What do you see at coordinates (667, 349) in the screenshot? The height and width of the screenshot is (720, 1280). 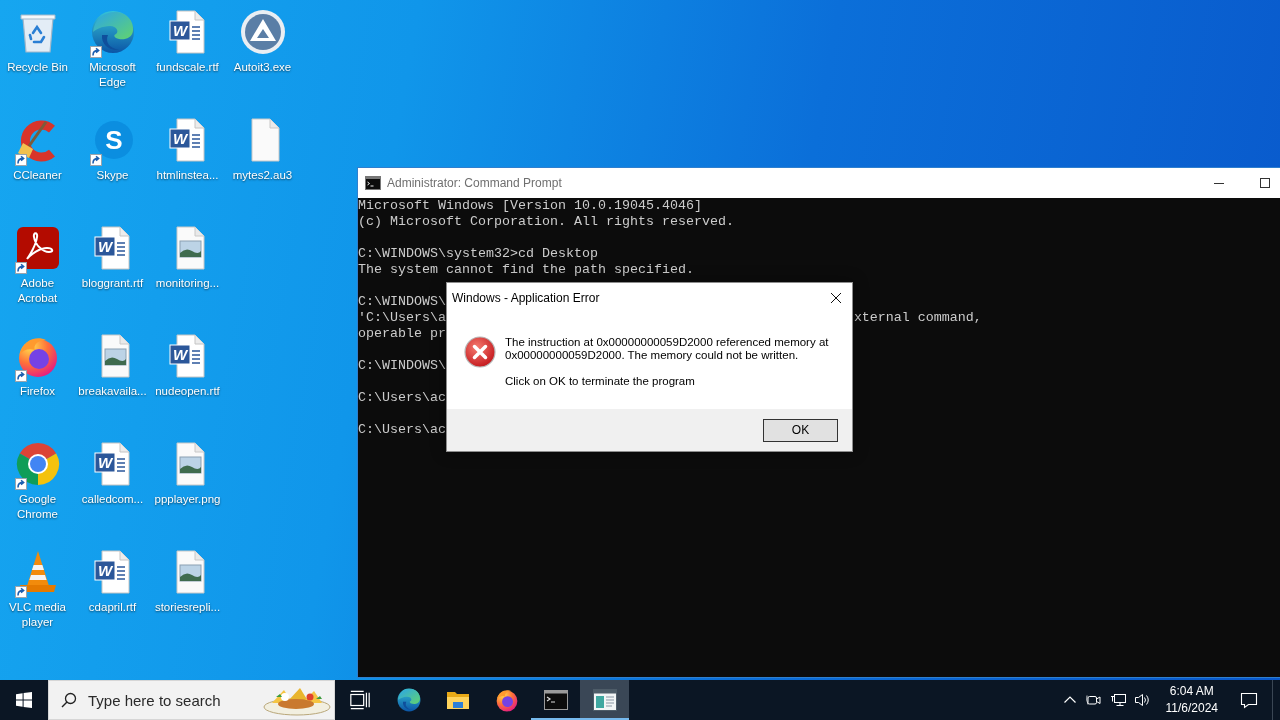 I see `dialog-message: The instruction at 0x00000000059D2000 referenced memory at 0x00000000059D2000. The memory could not be written.` at bounding box center [667, 349].